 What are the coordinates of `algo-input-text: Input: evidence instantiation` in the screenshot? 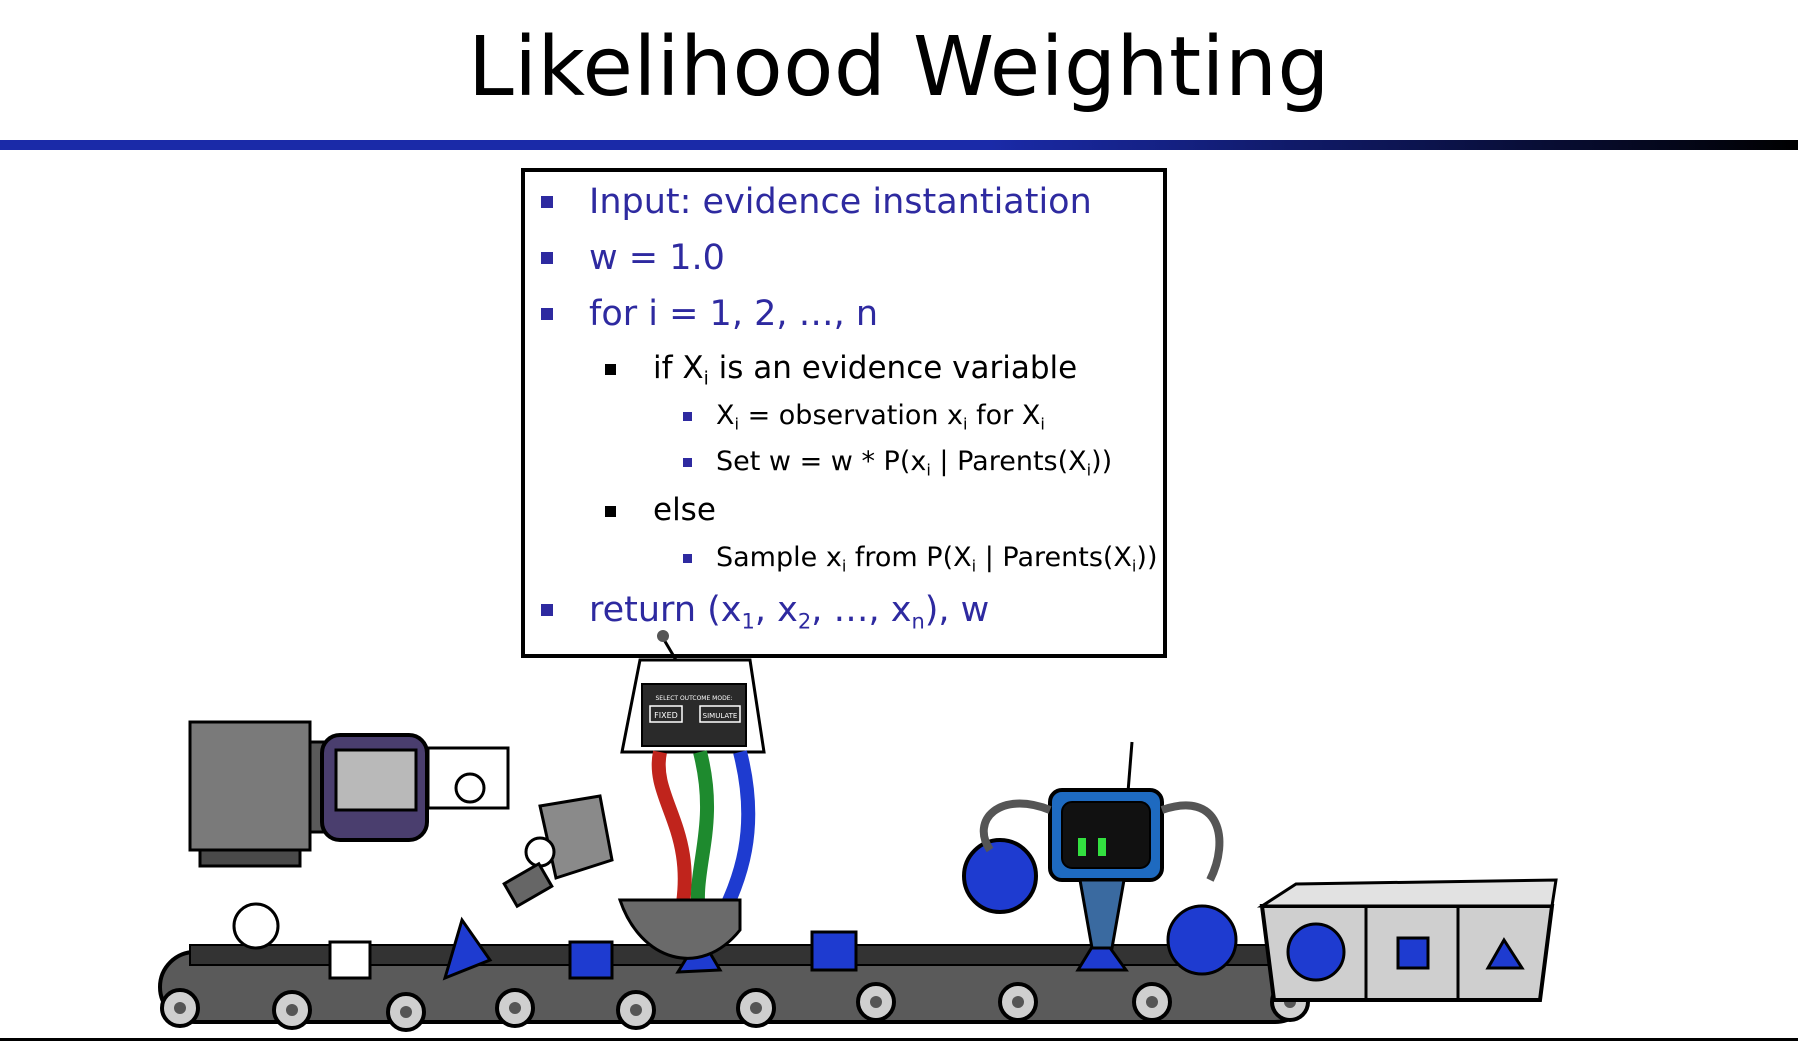 It's located at (840, 202).